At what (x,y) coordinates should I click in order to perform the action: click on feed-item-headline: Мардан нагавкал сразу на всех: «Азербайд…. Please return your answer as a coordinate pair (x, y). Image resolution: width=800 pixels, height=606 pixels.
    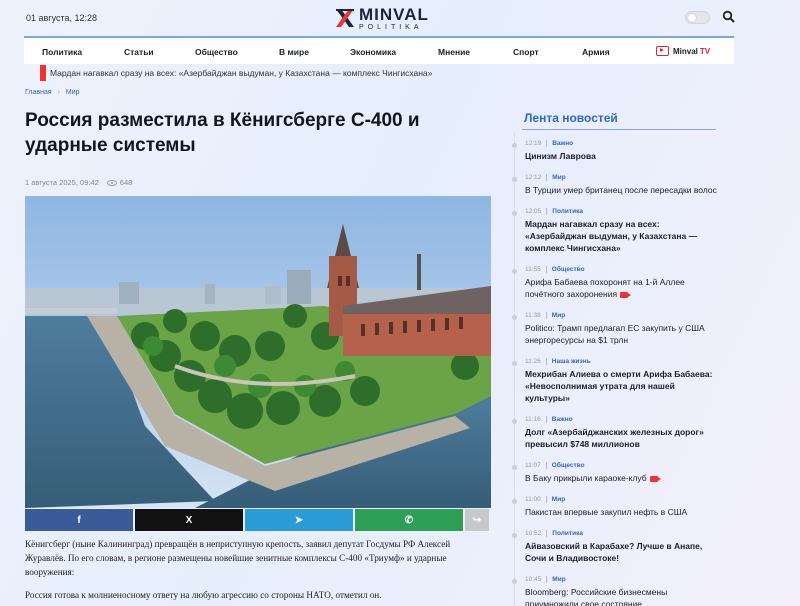
    Looking at the image, I should click on (611, 236).